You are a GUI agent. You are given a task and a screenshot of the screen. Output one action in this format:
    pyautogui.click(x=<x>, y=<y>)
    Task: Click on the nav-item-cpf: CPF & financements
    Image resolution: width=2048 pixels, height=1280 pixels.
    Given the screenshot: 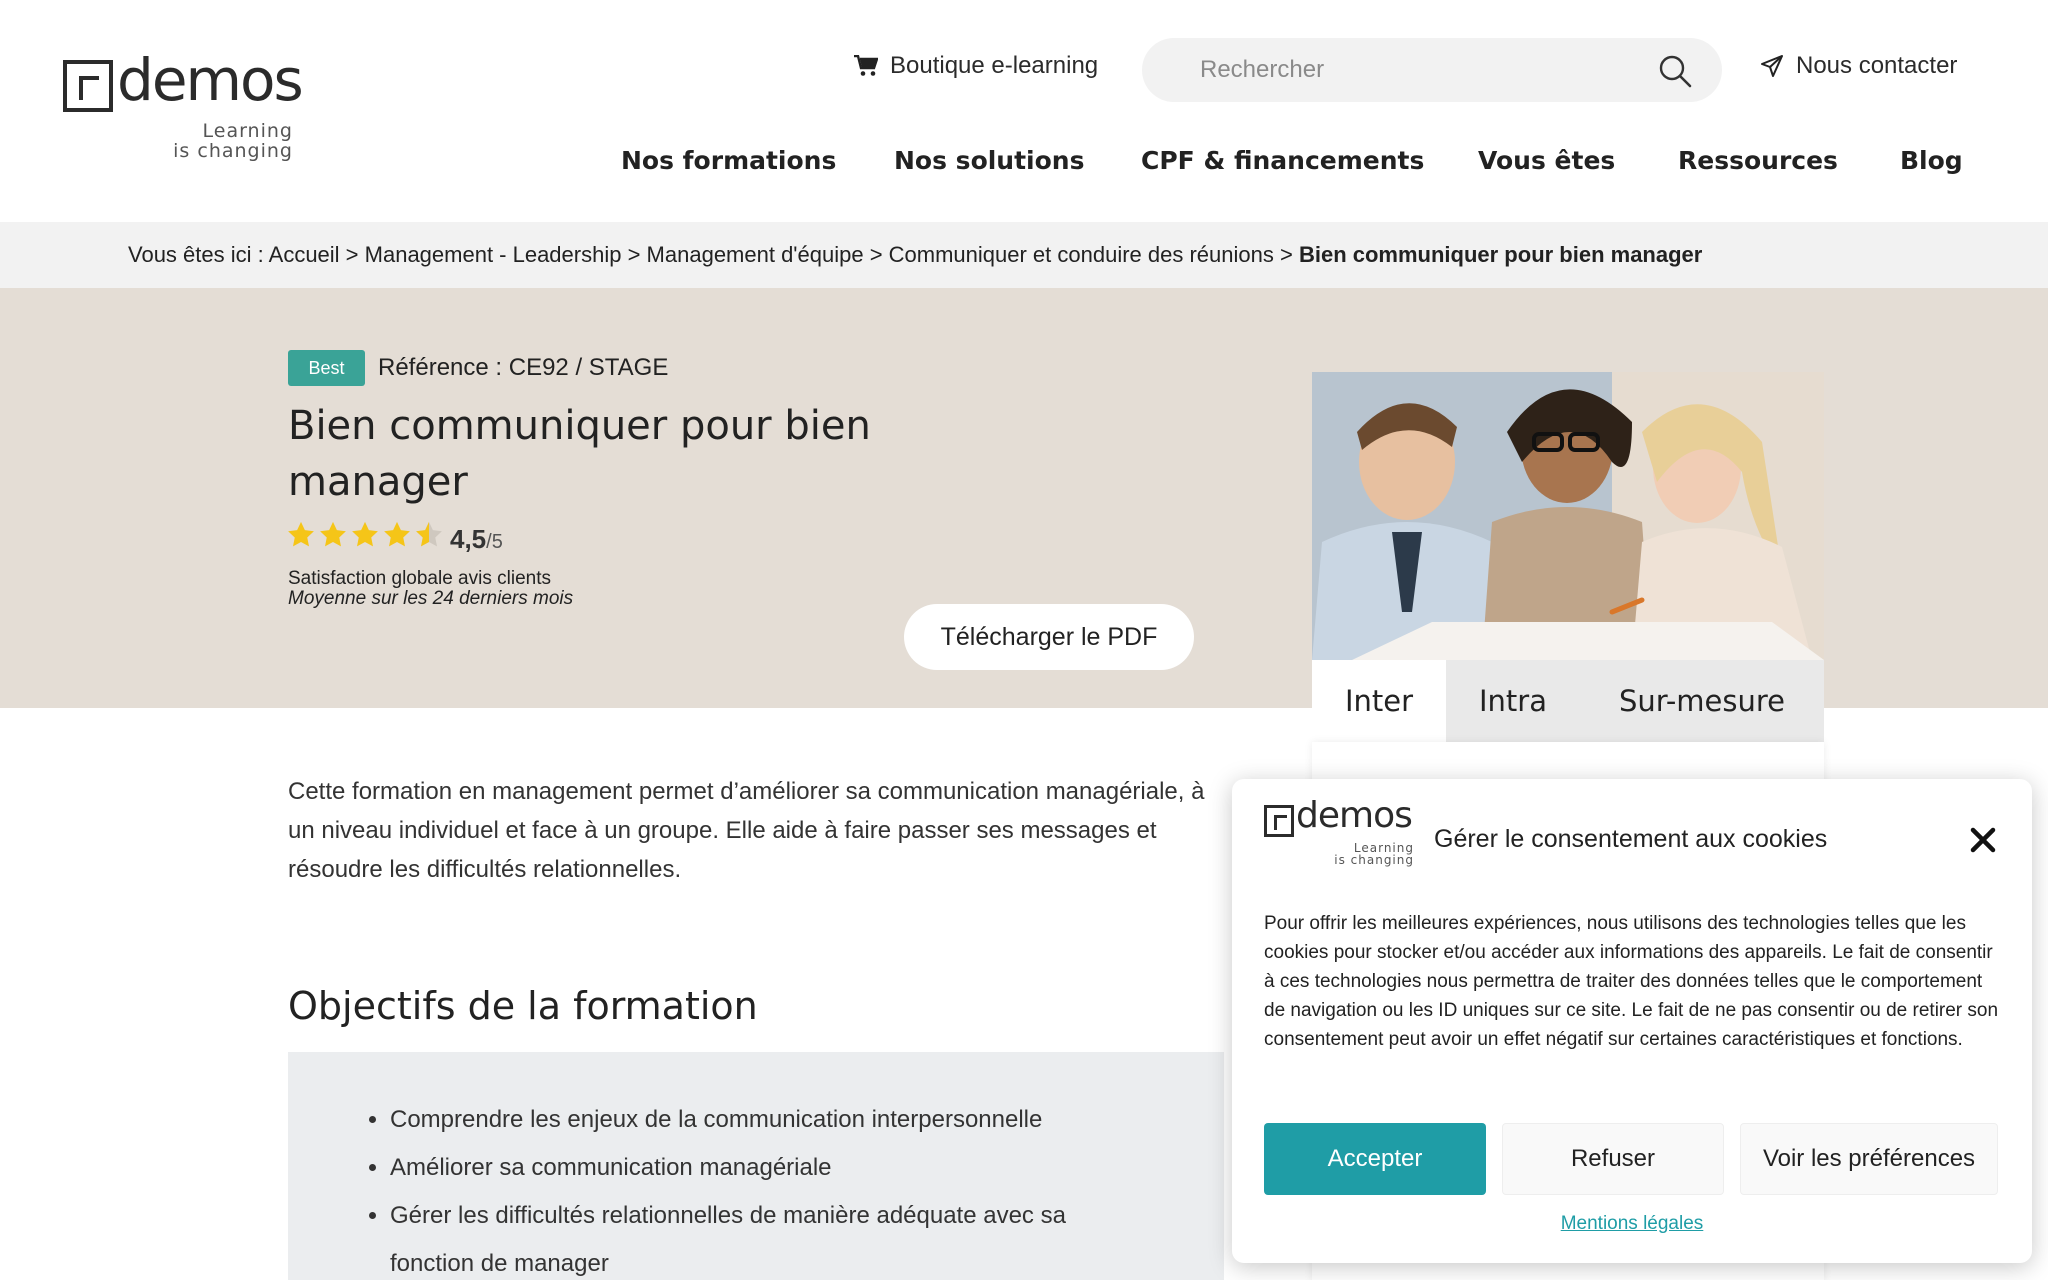 What is the action you would take?
    pyautogui.click(x=1282, y=160)
    